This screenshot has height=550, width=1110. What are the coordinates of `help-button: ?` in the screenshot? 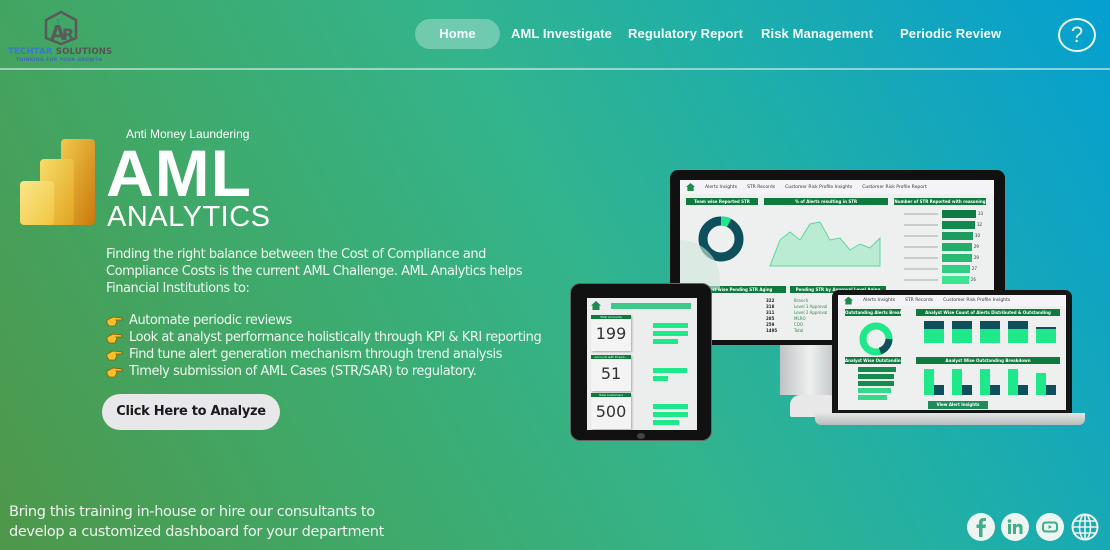 It's located at (1077, 35).